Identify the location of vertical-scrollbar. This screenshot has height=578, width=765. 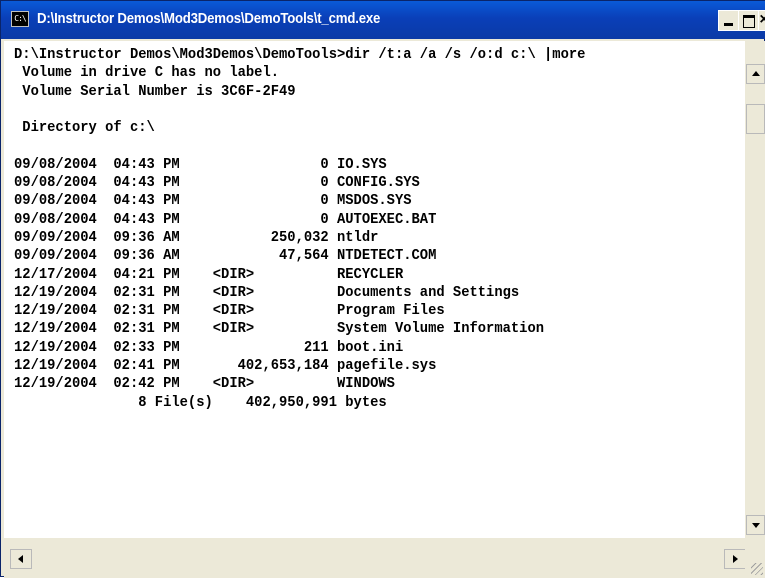
(755, 289).